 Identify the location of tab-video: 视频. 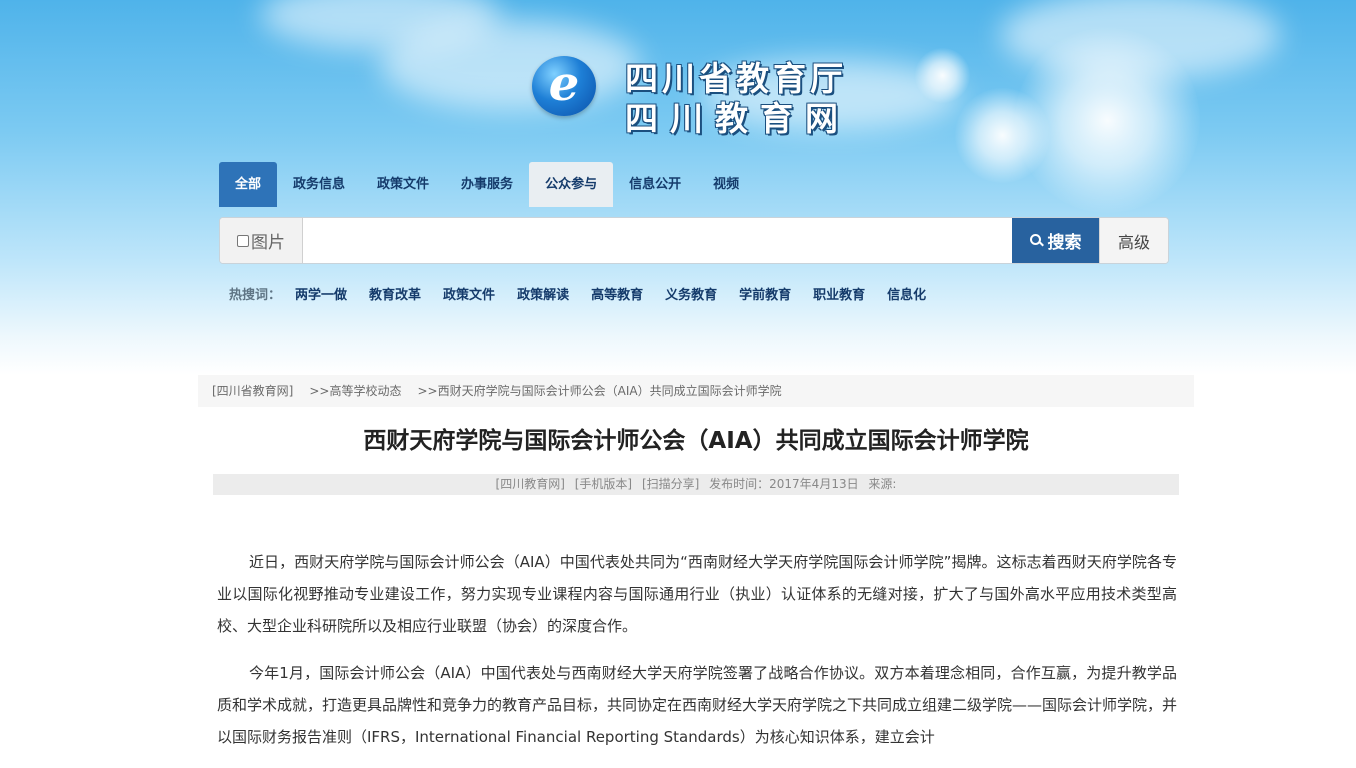
(726, 184).